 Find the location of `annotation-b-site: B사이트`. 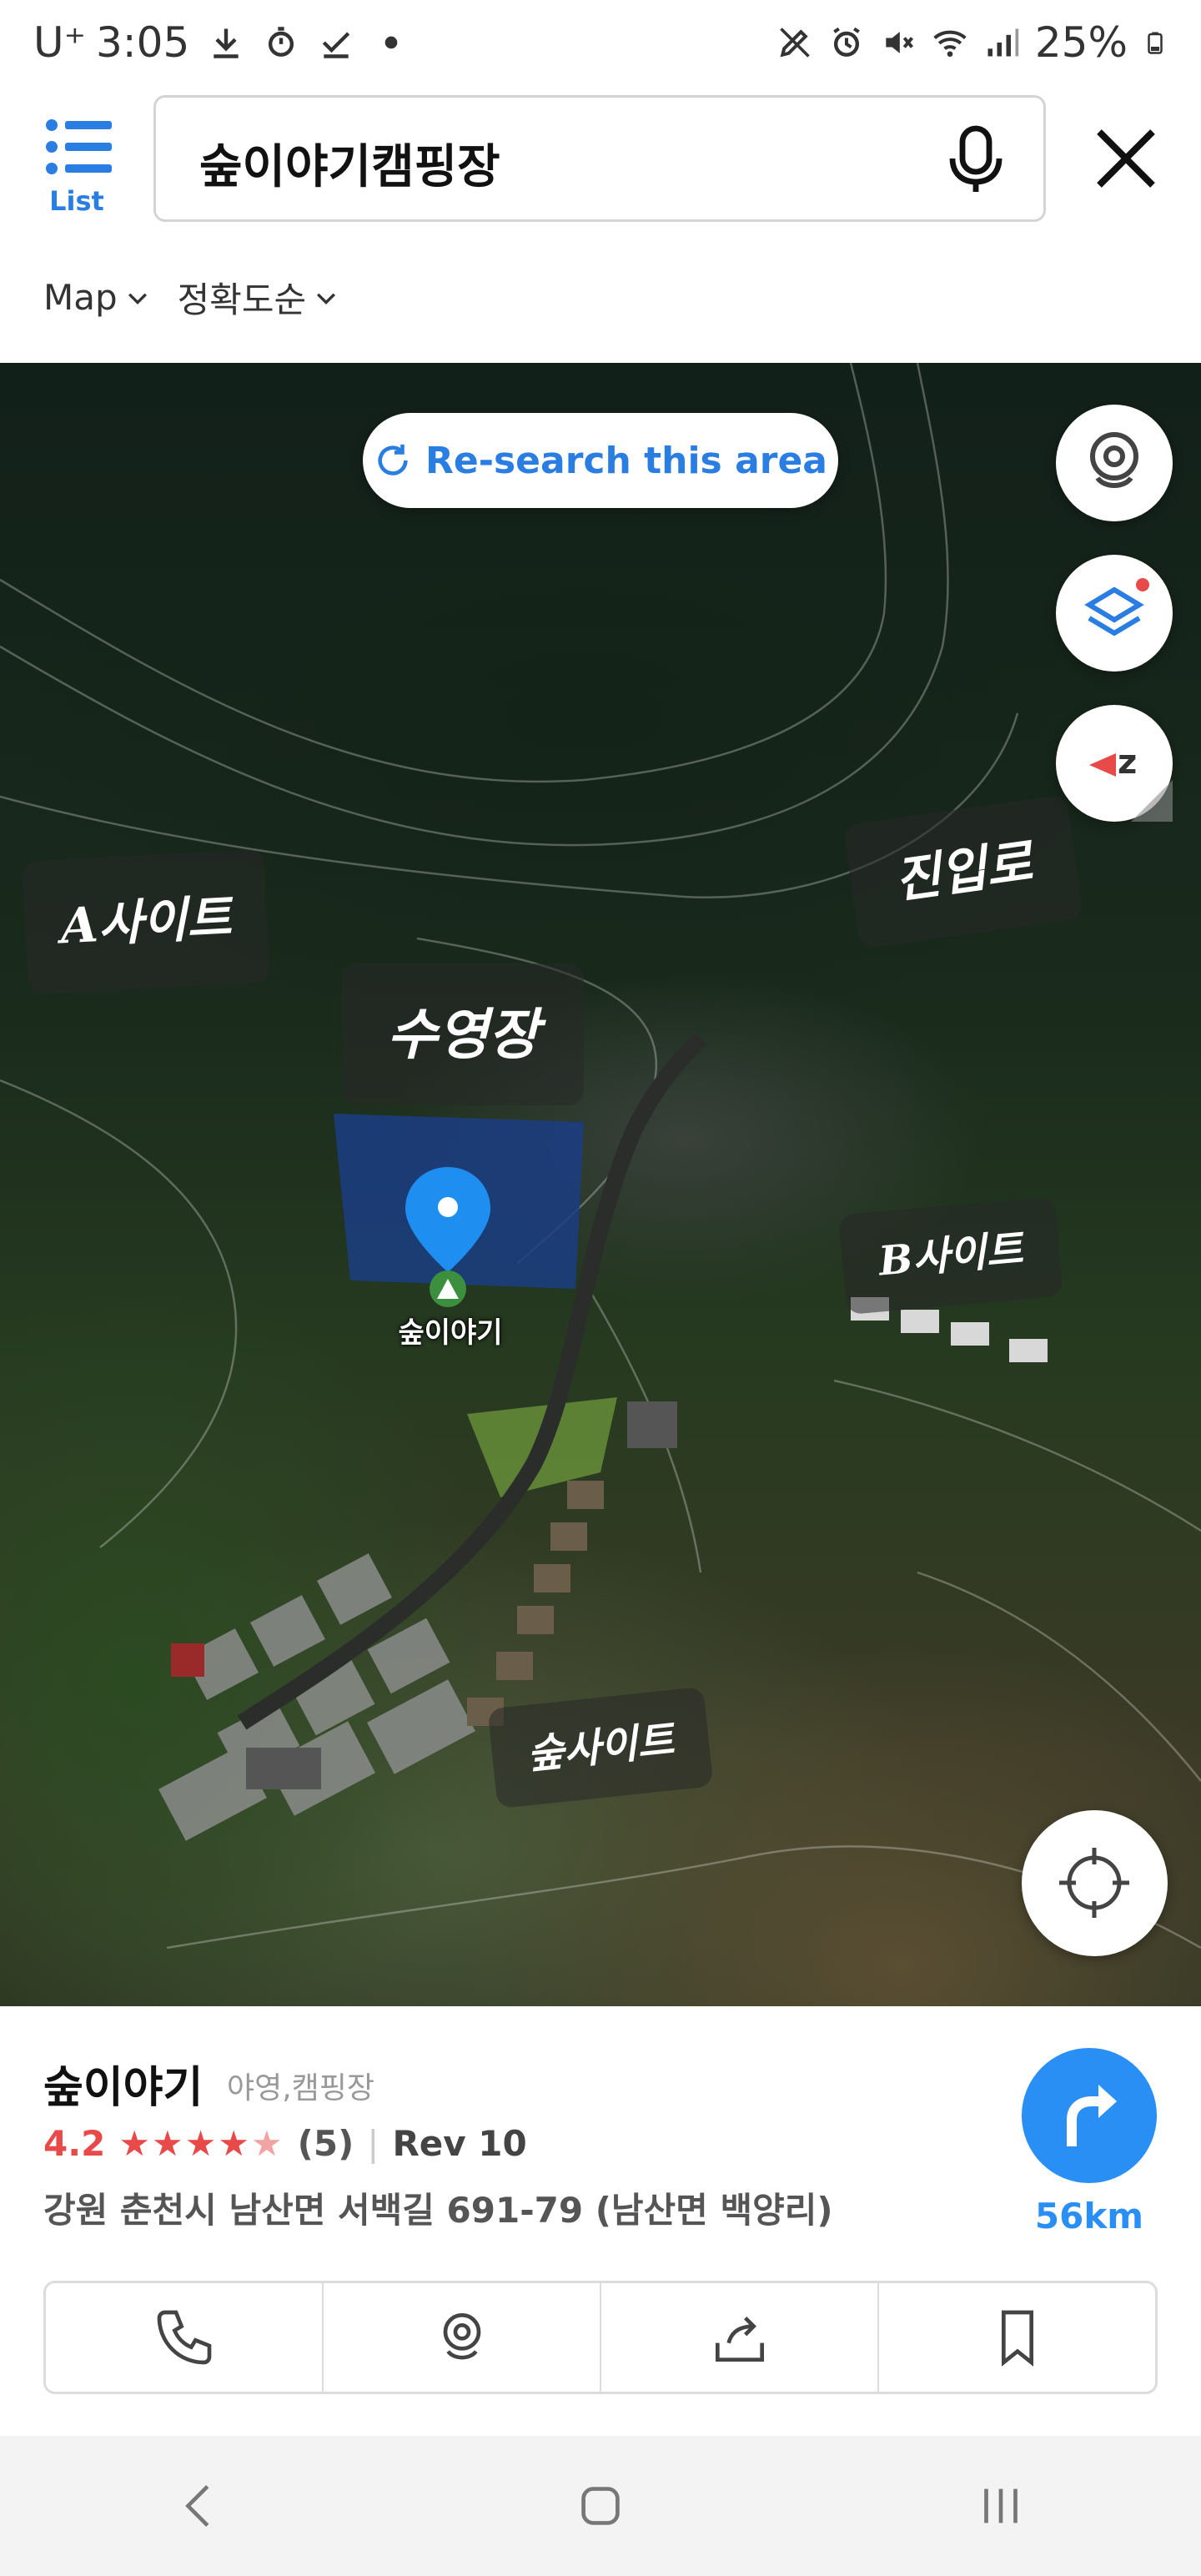

annotation-b-site: B사이트 is located at coordinates (951, 1255).